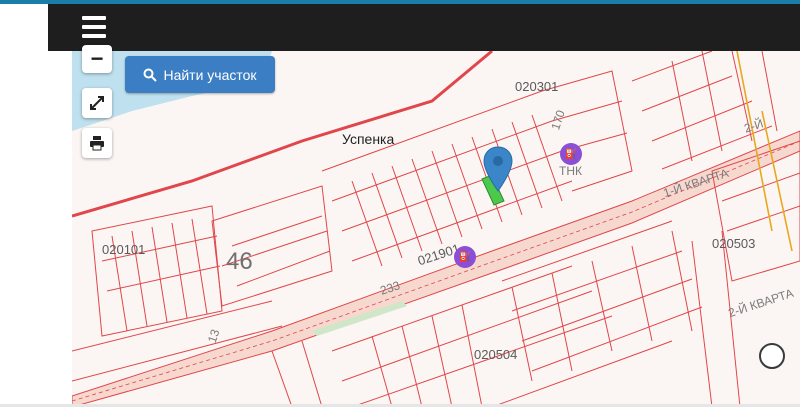 This screenshot has width=800, height=407. I want to click on block-label-020503: 020503, so click(734, 243).